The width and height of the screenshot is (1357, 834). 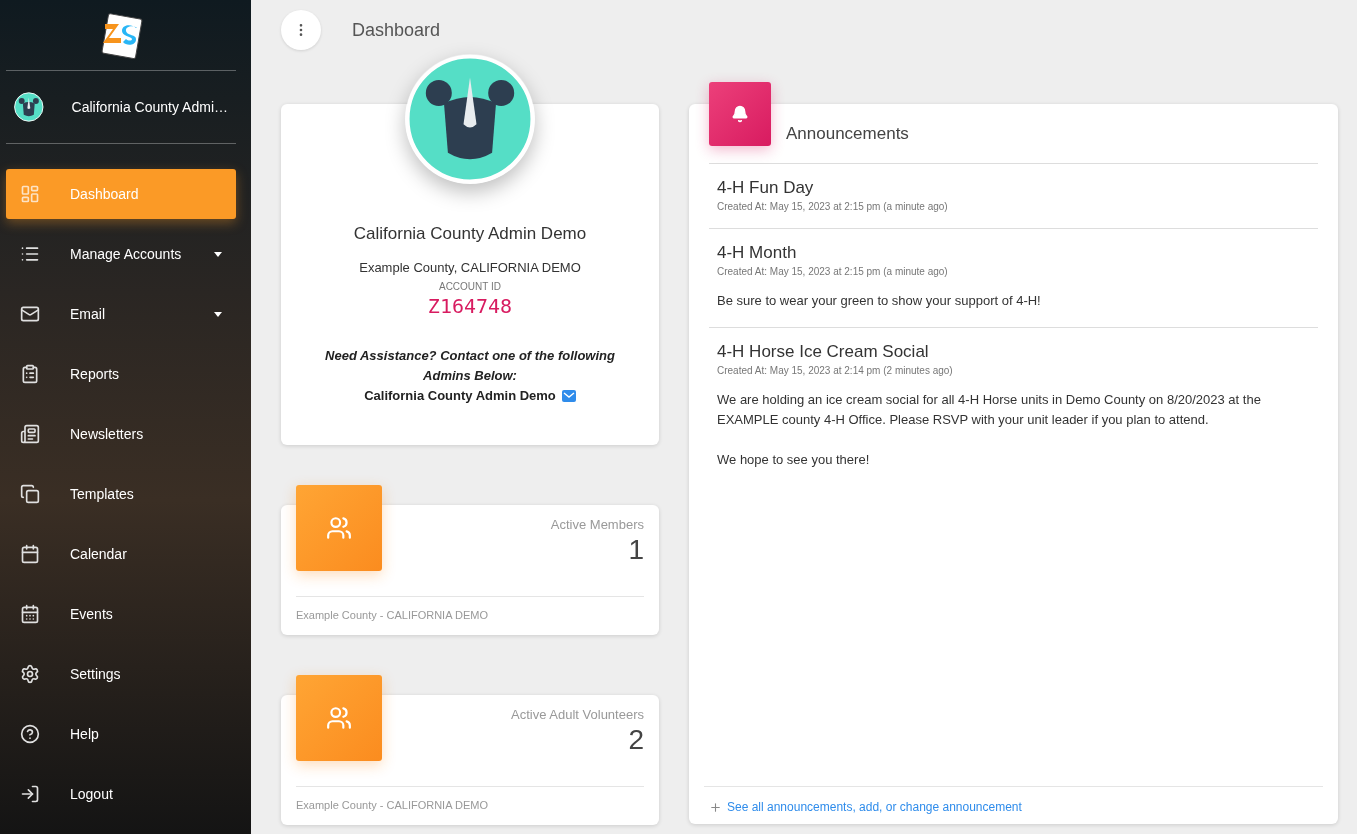 I want to click on nav-item: Events, so click(x=121, y=614).